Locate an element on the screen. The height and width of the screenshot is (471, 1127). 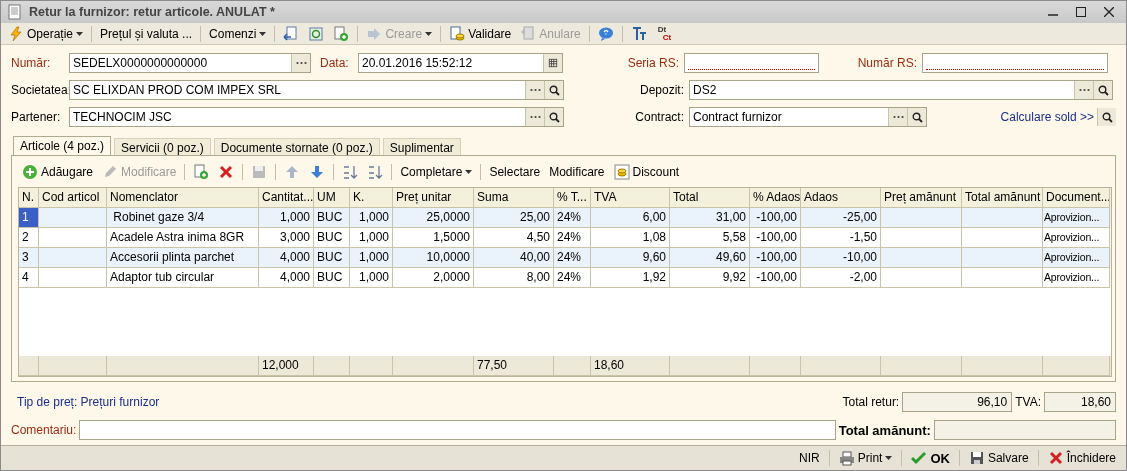
row-number: 1 is located at coordinates (29, 218).